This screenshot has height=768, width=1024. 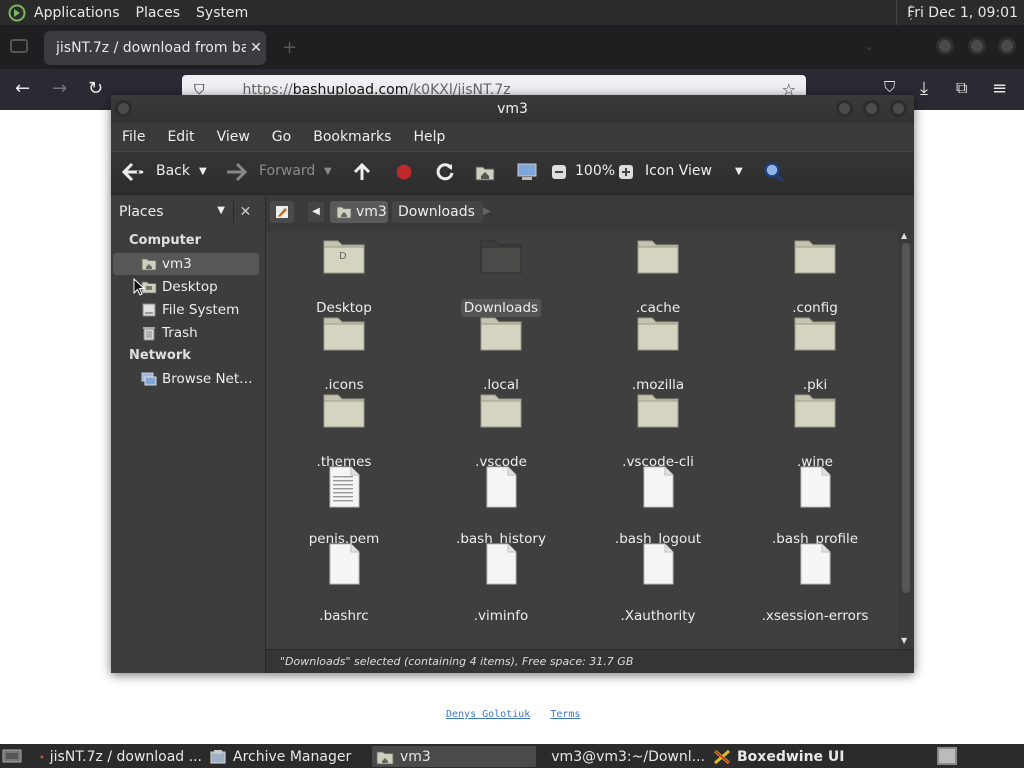 What do you see at coordinates (256, 48) in the screenshot?
I see `close-tab-icon: ✕` at bounding box center [256, 48].